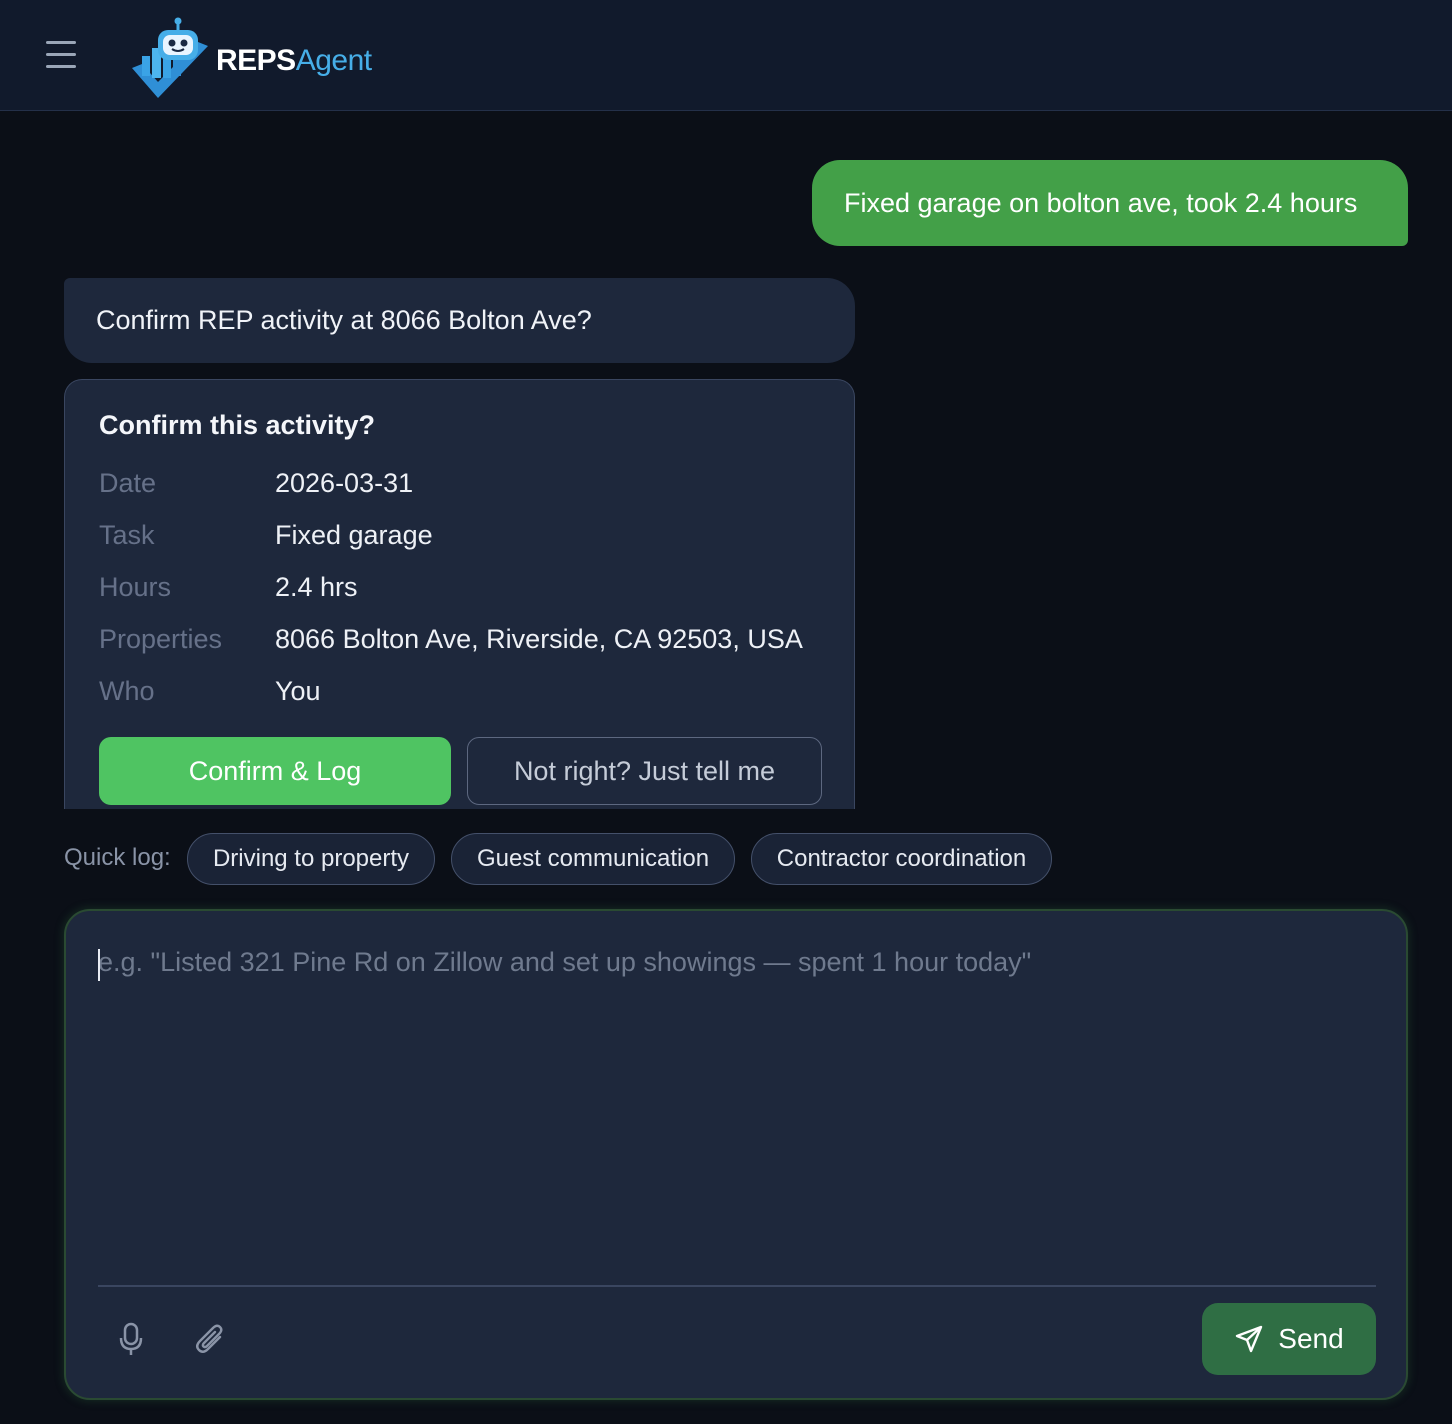 The image size is (1452, 1424). Describe the element at coordinates (99, 965) in the screenshot. I see `text-caret` at that location.